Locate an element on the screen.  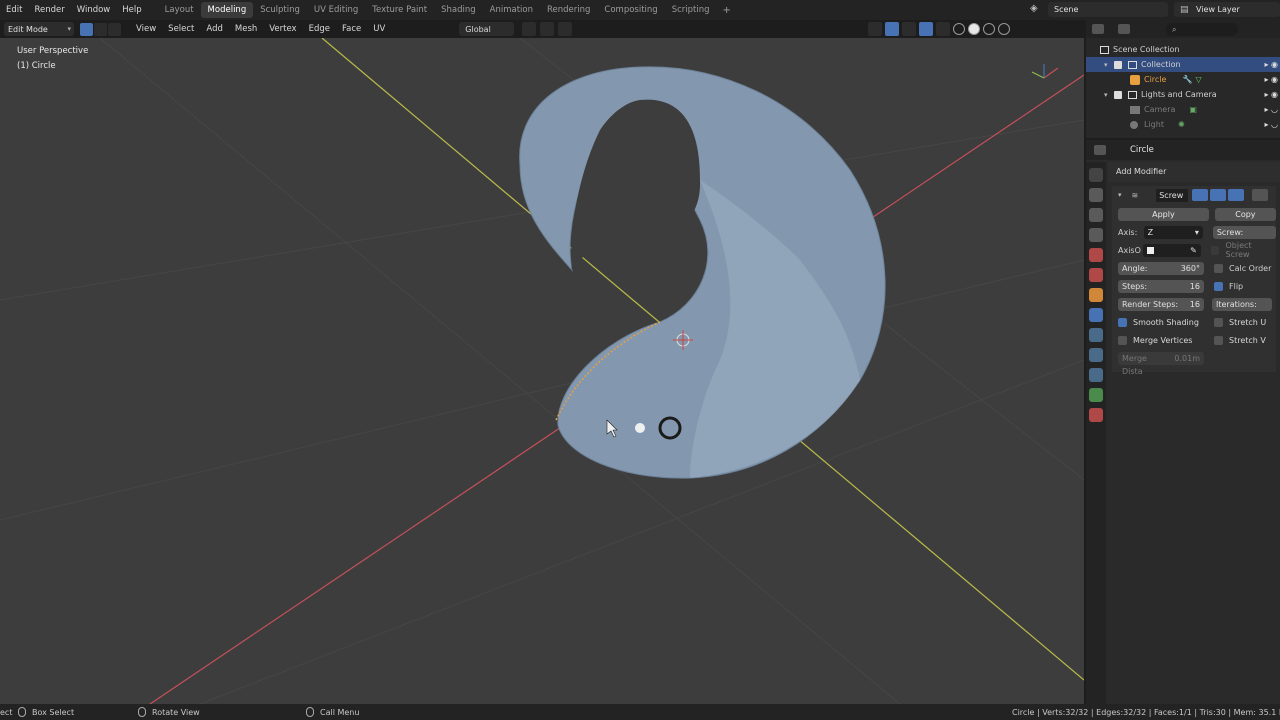
tab-animation: Animation is located at coordinates (511, 10).